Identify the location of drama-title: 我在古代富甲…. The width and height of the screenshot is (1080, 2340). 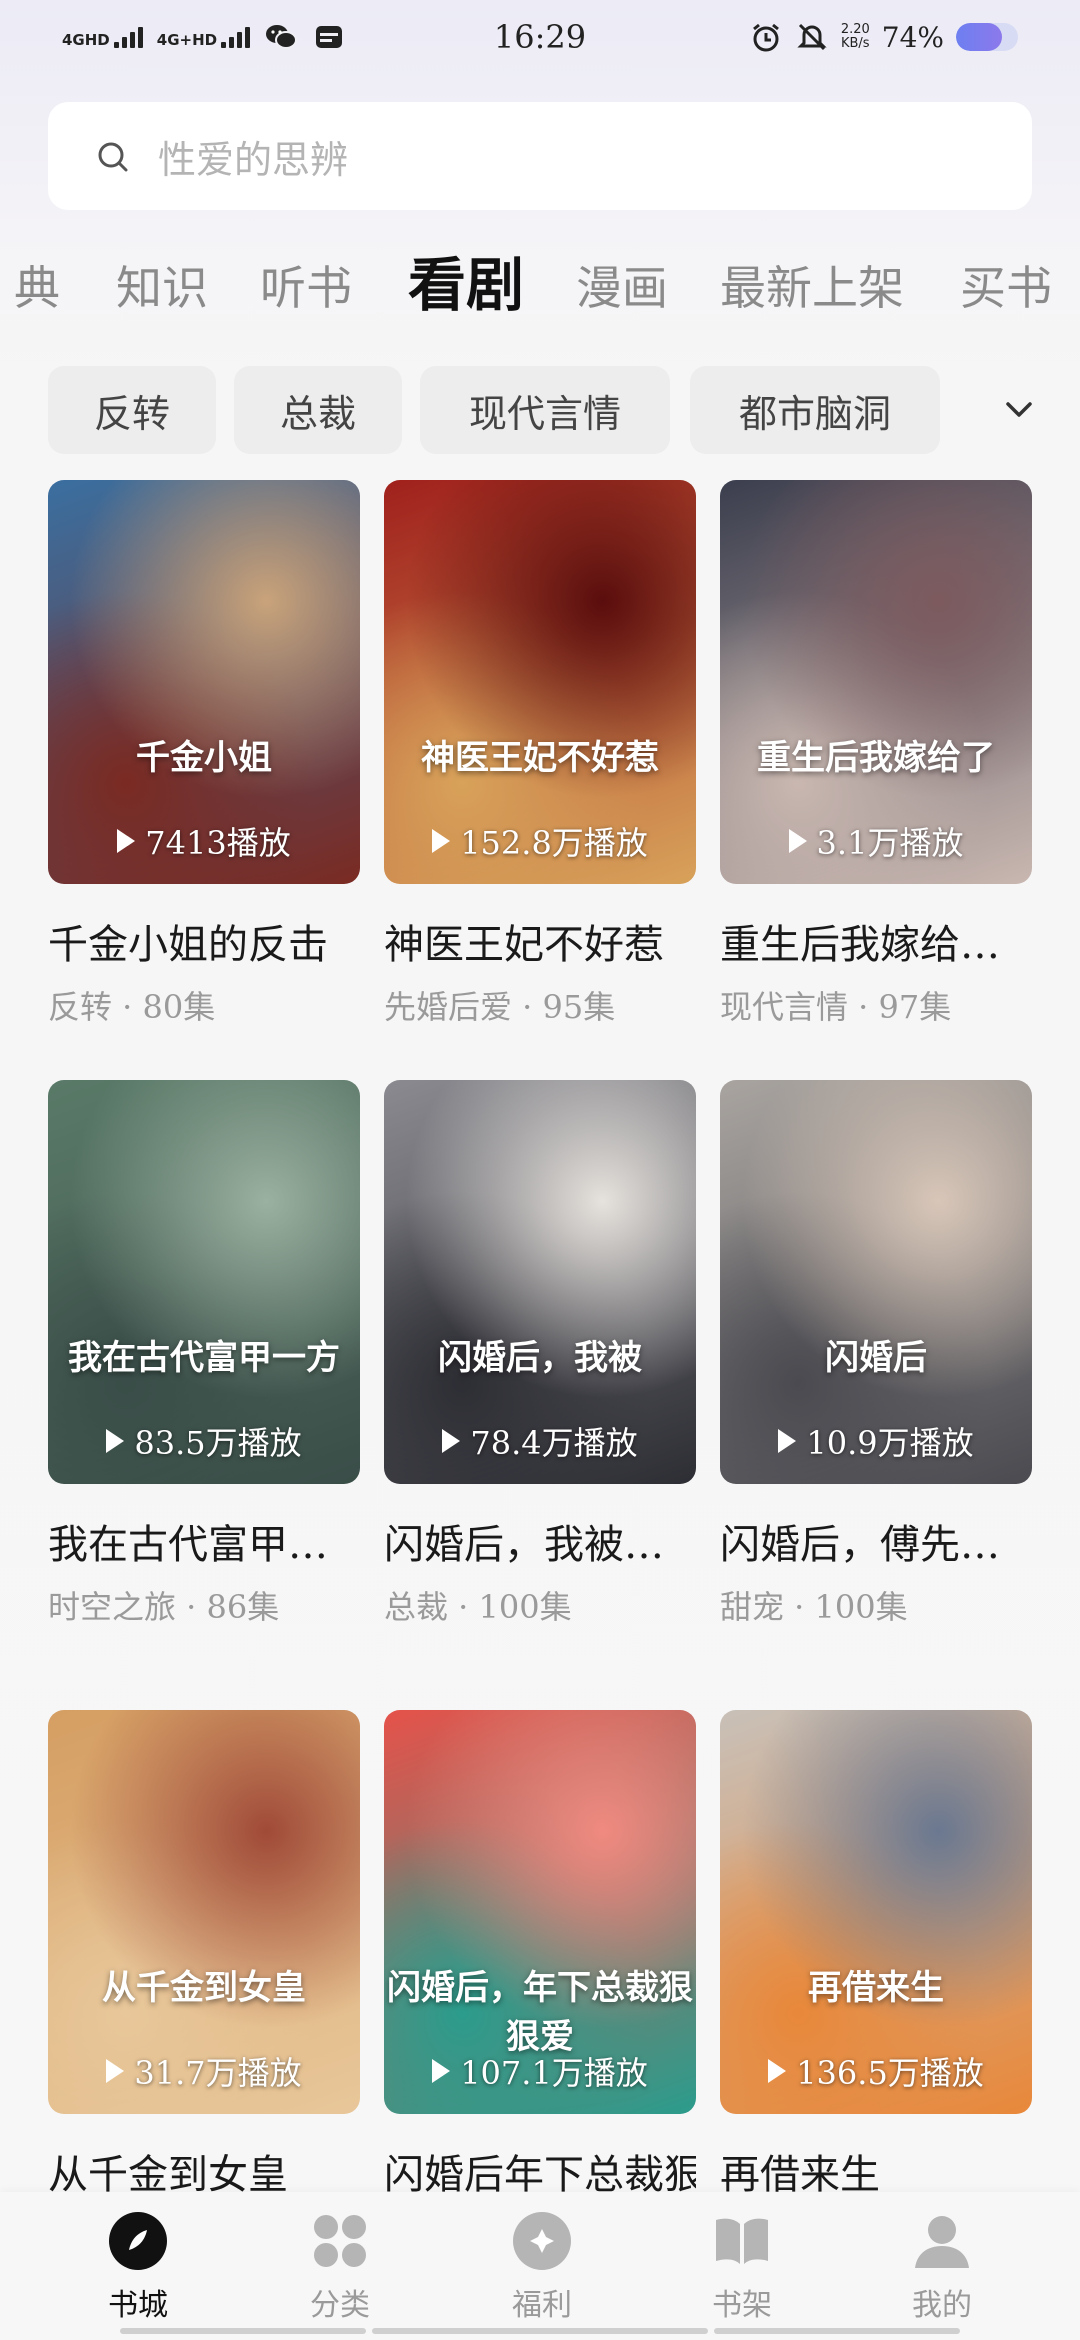
(204, 1541).